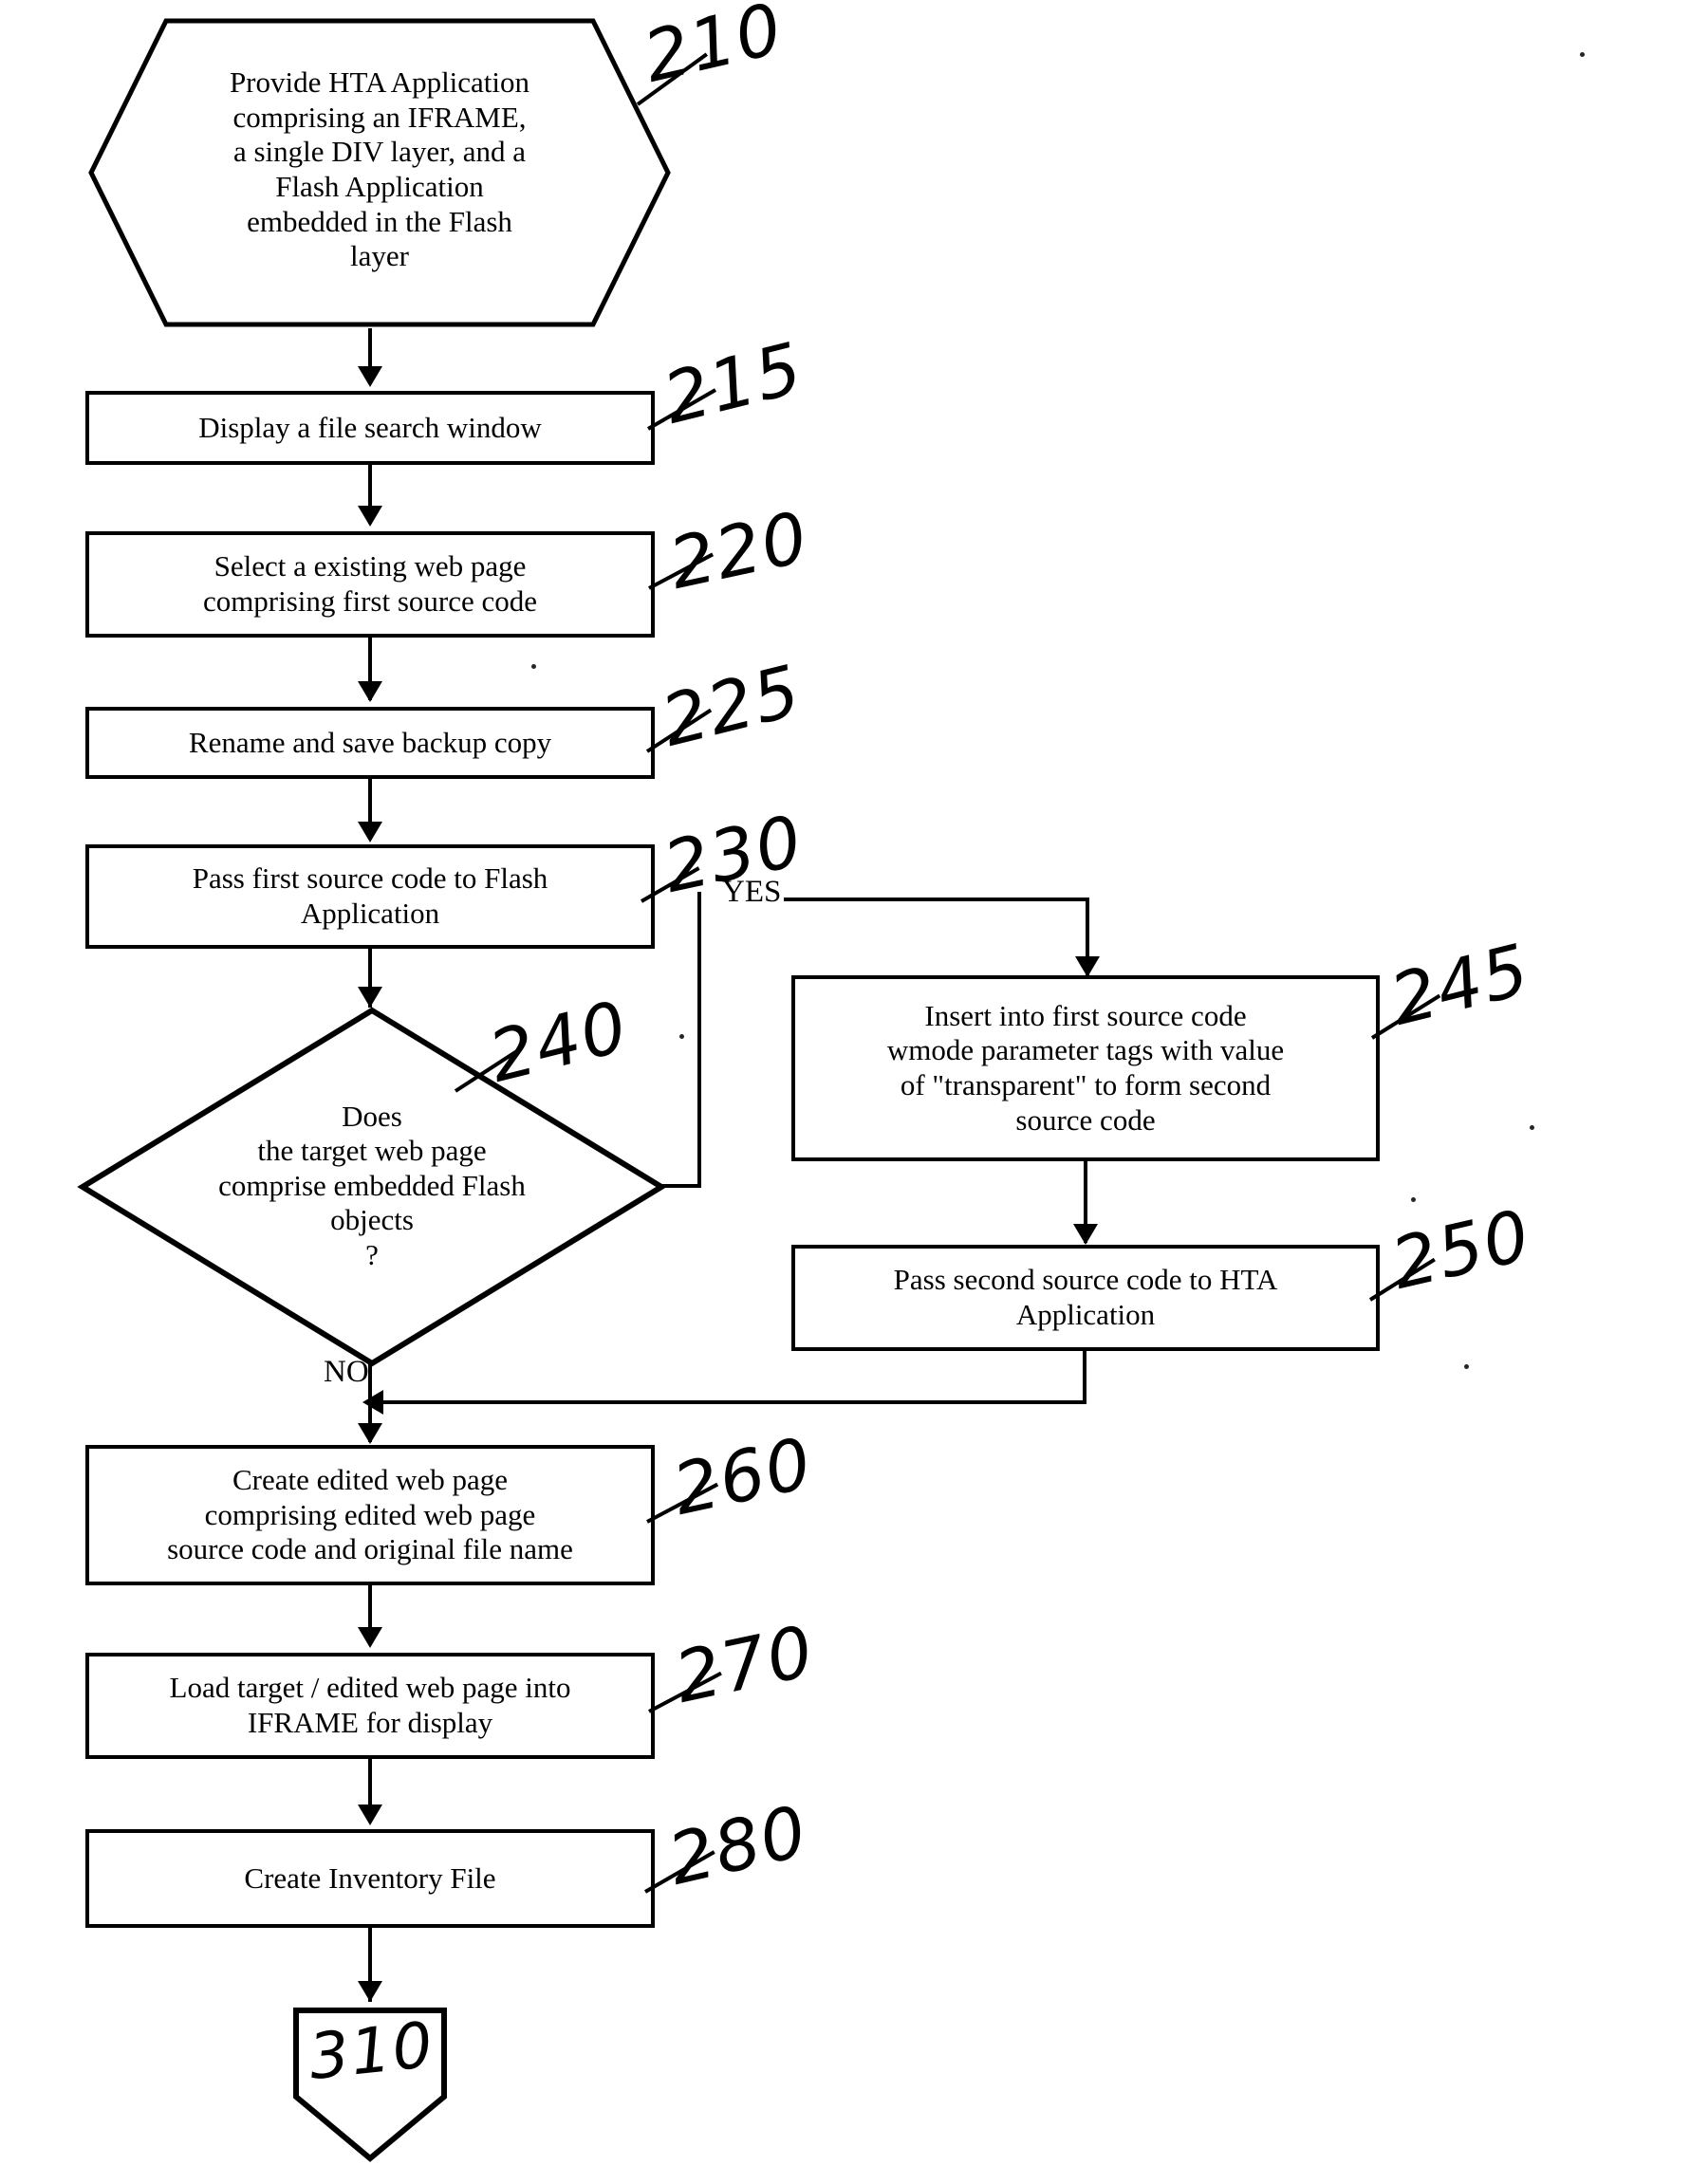 The width and height of the screenshot is (1690, 2184). I want to click on branch-label-no: NO, so click(346, 1372).